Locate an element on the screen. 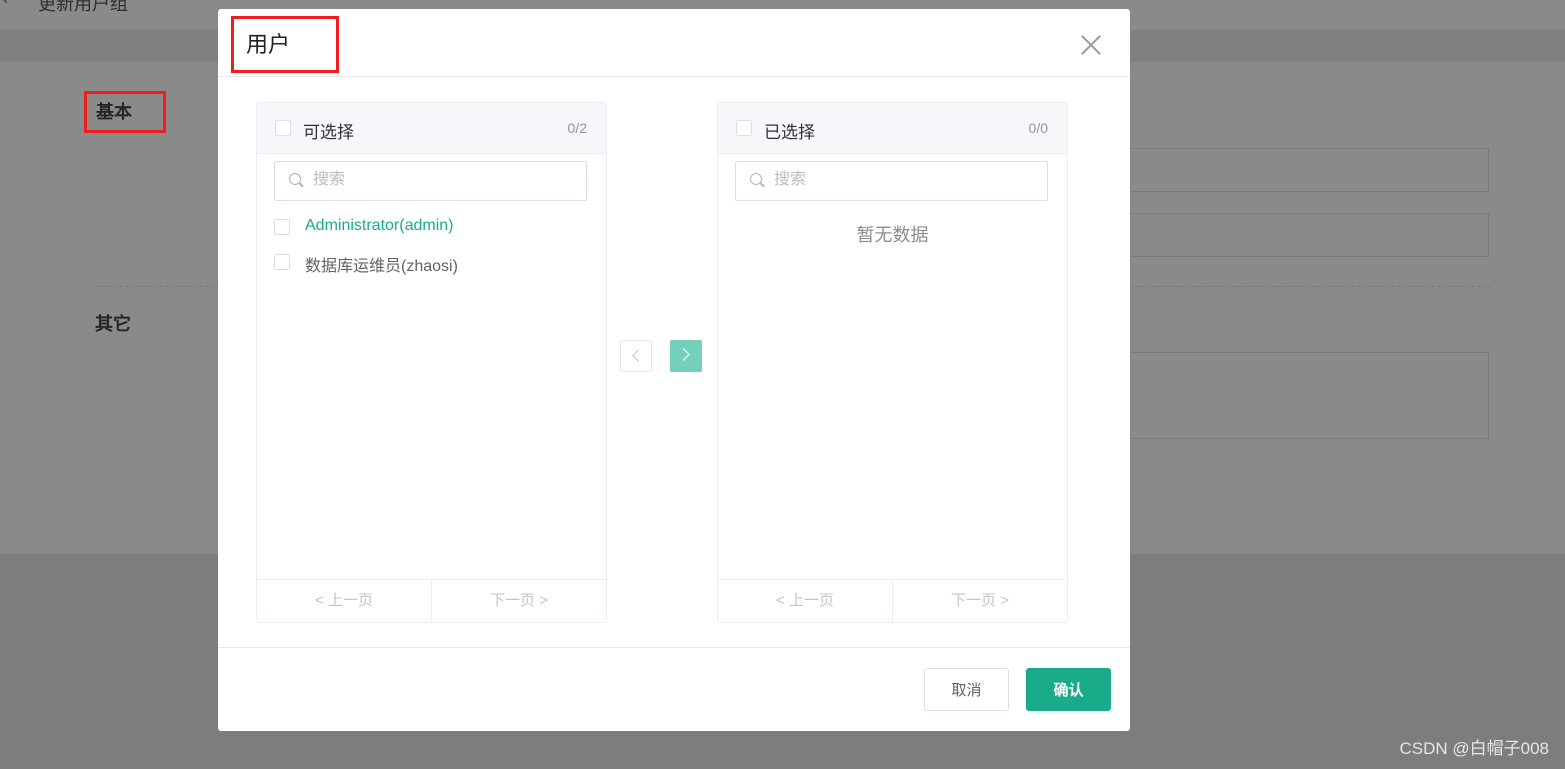  close-icon is located at coordinates (1091, 45).